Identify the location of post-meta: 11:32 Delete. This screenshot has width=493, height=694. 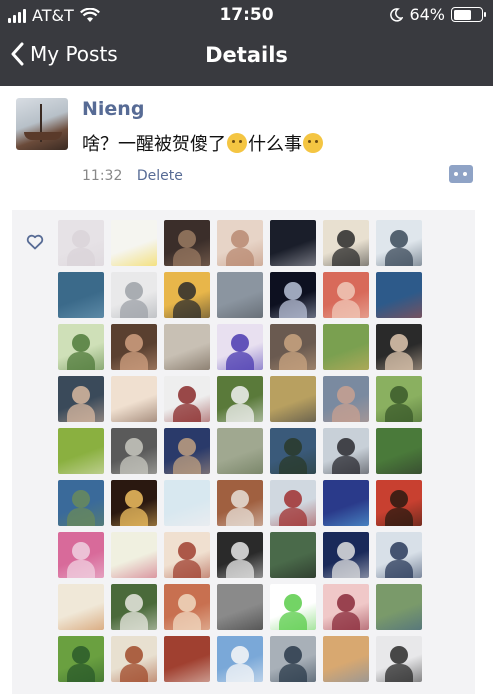
(132, 176).